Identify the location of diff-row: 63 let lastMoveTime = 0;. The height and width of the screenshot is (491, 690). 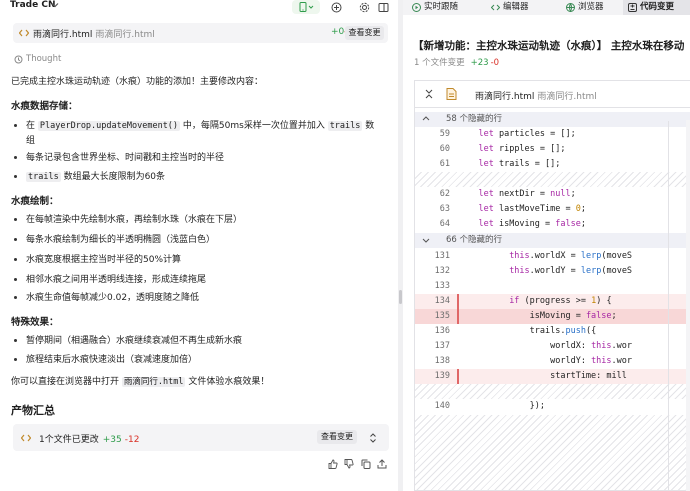
(552, 209).